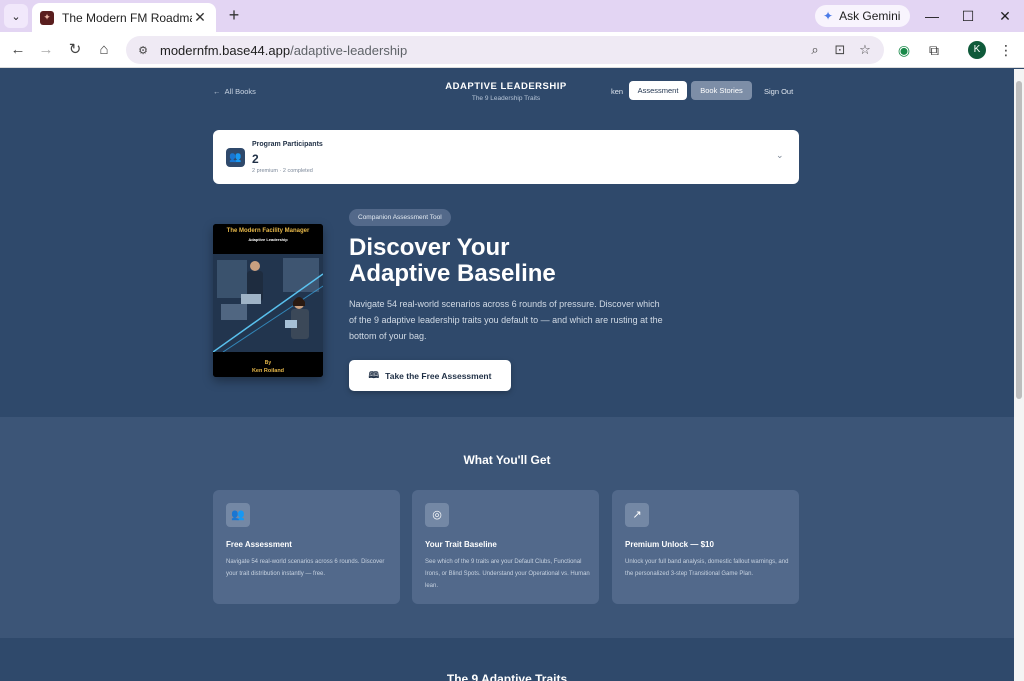 This screenshot has width=1024, height=681. Describe the element at coordinates (268, 303) in the screenshot. I see `book-cover-illustration` at that location.